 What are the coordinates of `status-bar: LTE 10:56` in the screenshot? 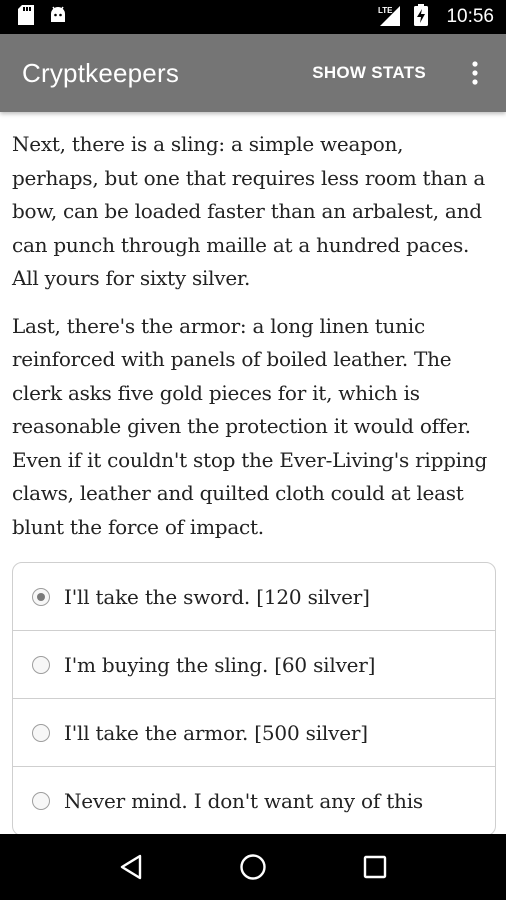 It's located at (253, 17).